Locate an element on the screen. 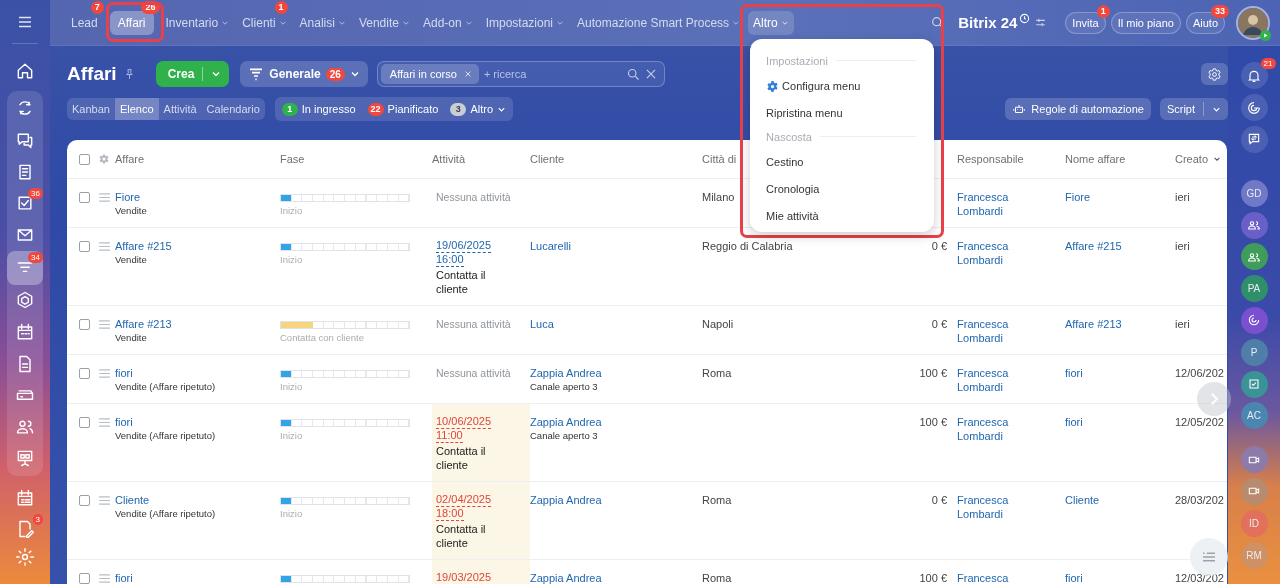 Image resolution: width=1280 pixels, height=584 pixels. spiral-avatar-icon is located at coordinates (1254, 320).